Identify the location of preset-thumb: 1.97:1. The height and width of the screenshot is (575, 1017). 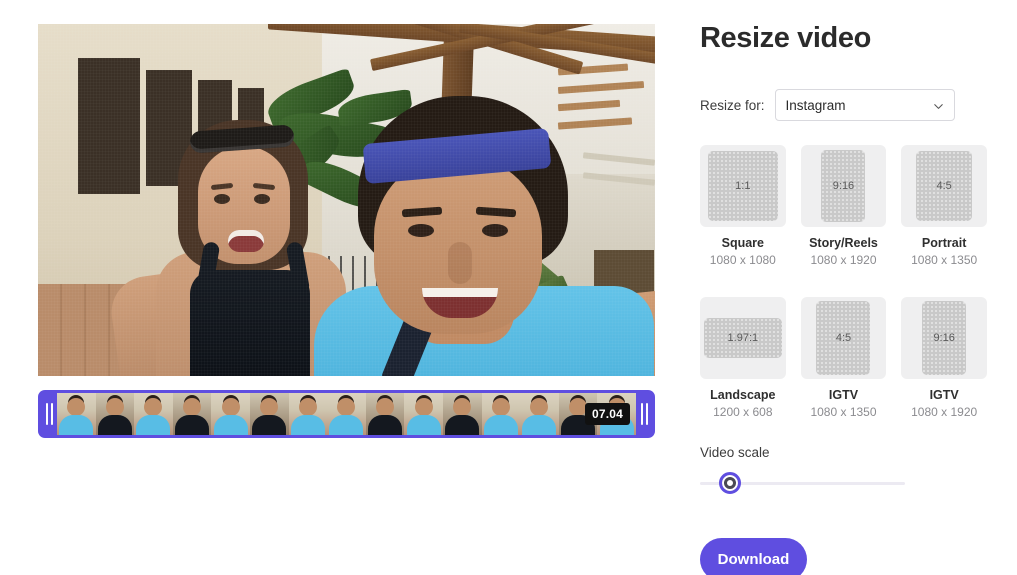
(743, 338).